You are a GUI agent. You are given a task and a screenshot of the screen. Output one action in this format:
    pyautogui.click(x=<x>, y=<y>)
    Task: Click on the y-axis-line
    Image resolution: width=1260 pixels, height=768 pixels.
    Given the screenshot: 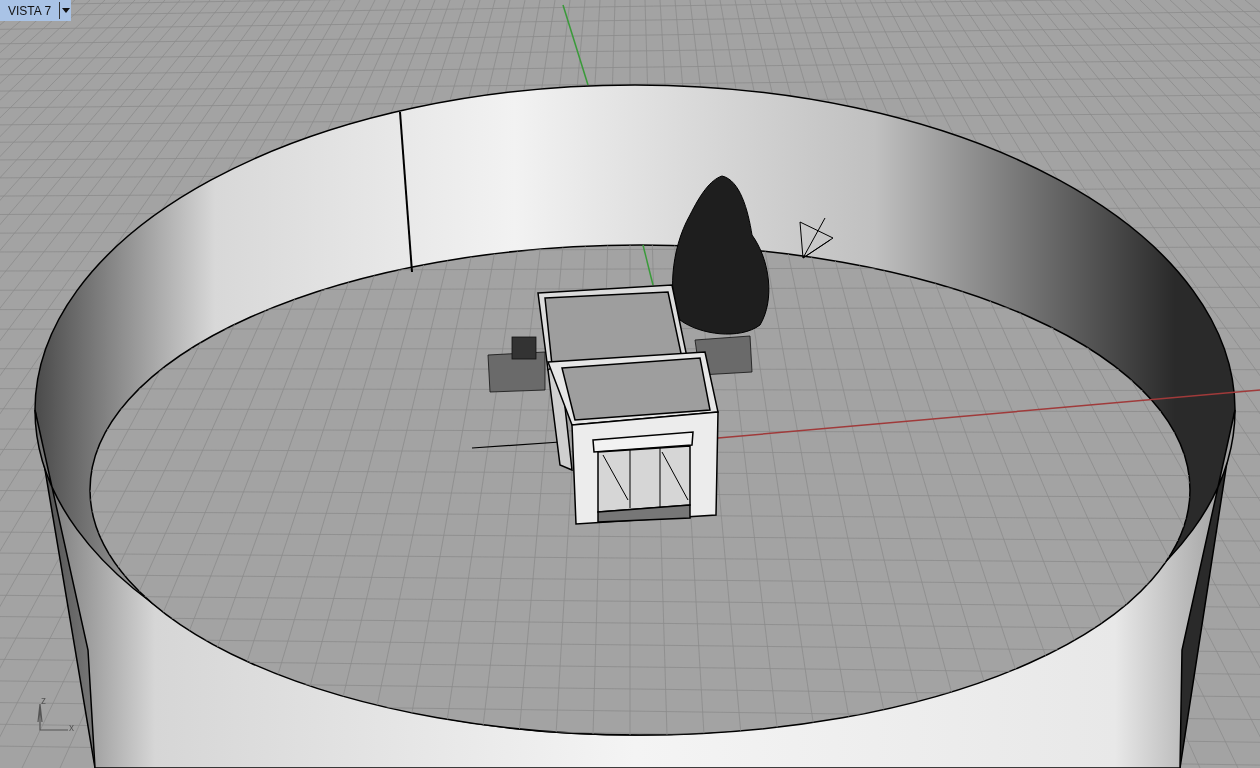 What is the action you would take?
    pyautogui.click(x=648, y=265)
    